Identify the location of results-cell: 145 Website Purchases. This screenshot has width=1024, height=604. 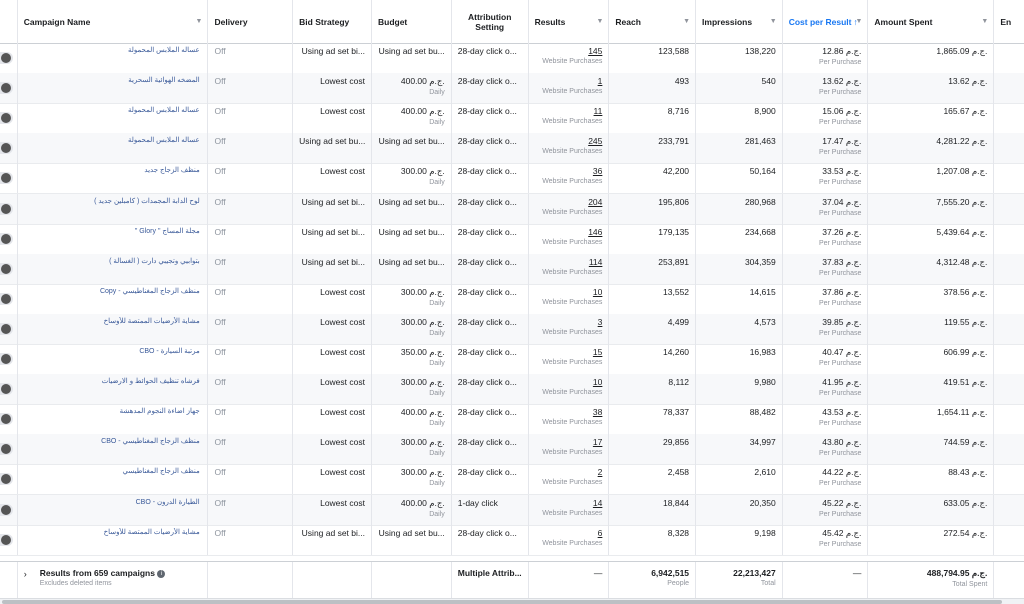
(569, 58).